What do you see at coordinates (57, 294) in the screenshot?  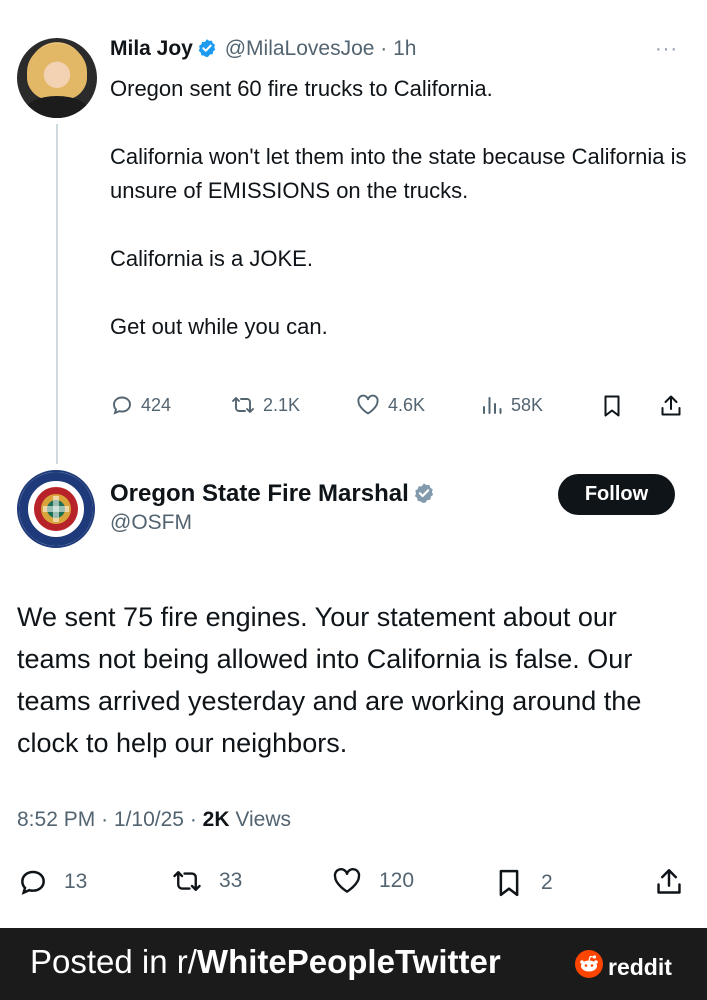 I see `thread-line` at bounding box center [57, 294].